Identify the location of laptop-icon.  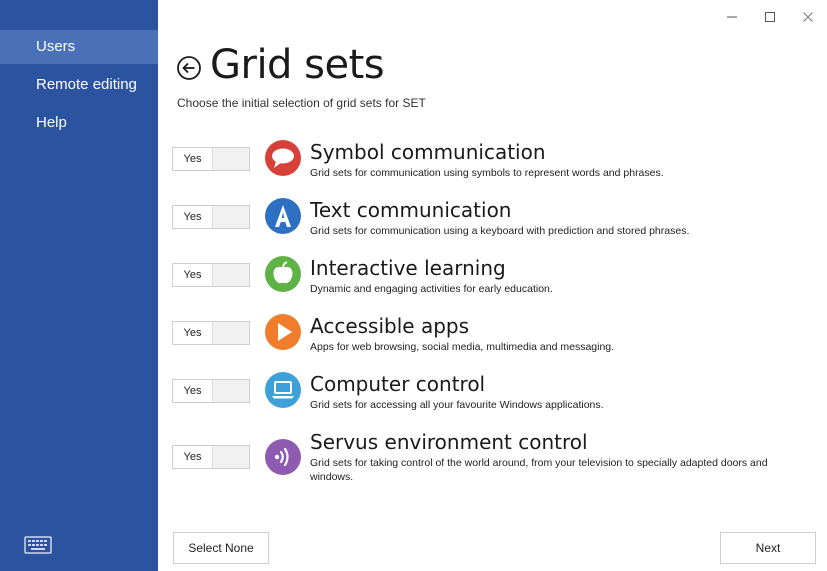
(283, 390).